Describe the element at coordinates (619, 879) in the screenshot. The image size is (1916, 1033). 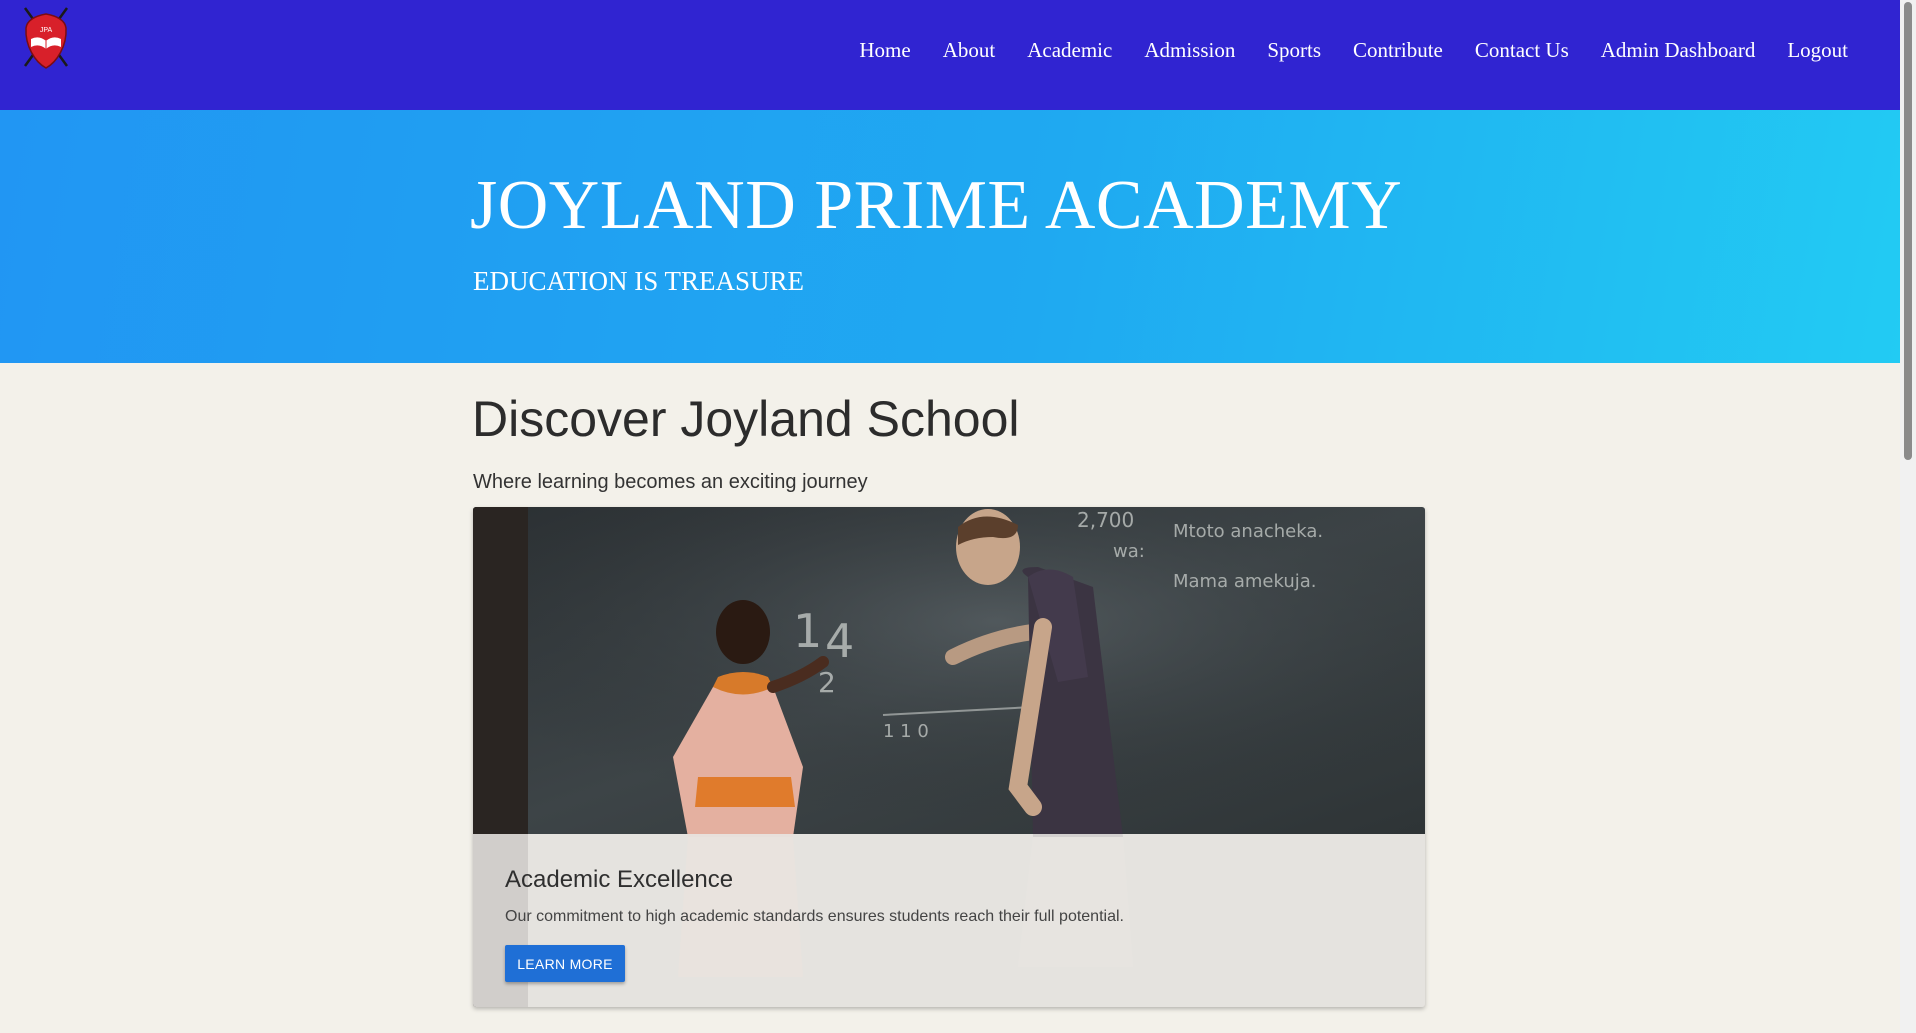
I see `card-title: Academic Excellence` at that location.